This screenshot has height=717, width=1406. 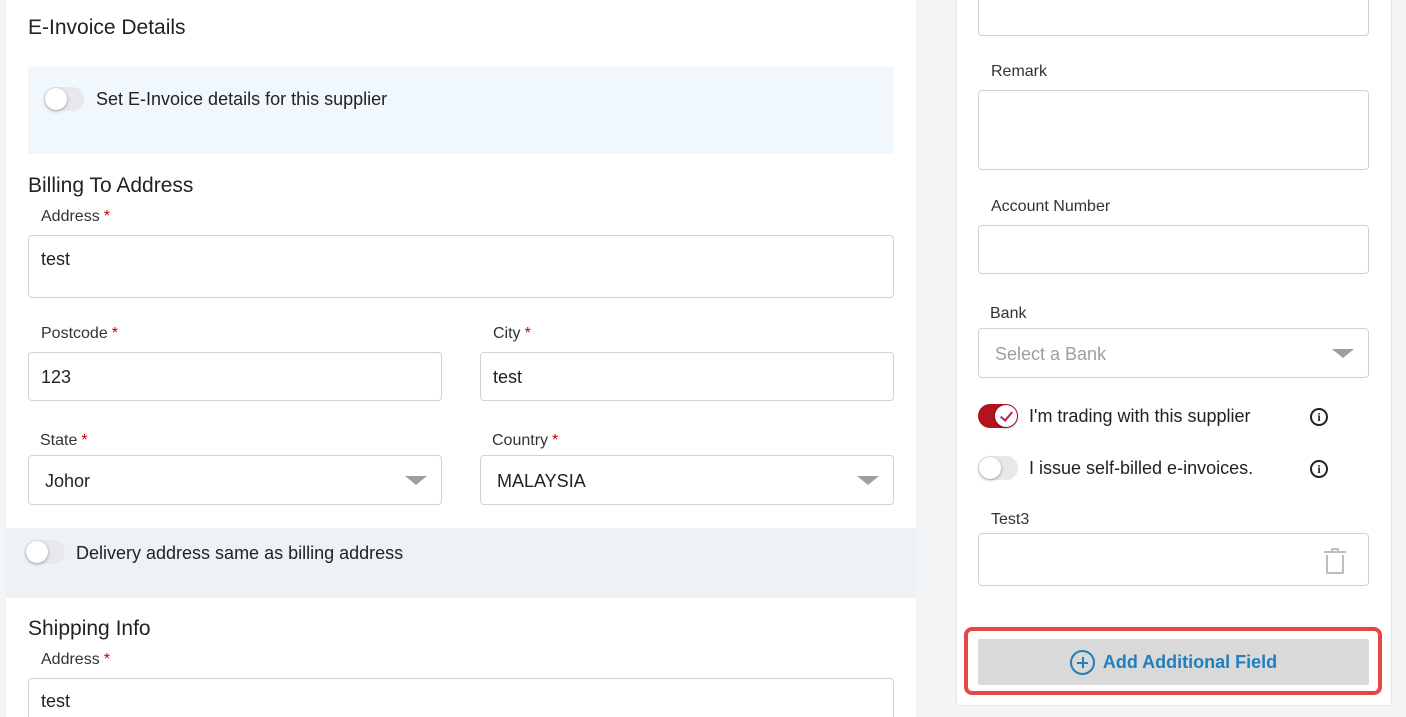 I want to click on self-billed-toggle, so click(x=998, y=468).